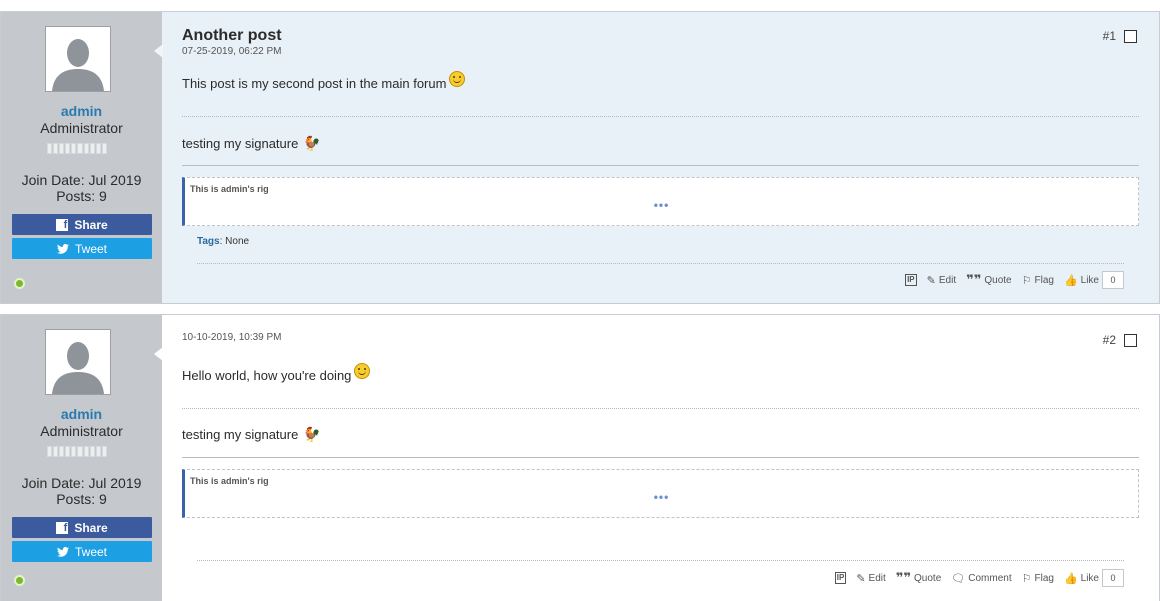 This screenshot has width=1160, height=601. Describe the element at coordinates (232, 35) in the screenshot. I see `post-title: Another post` at that location.